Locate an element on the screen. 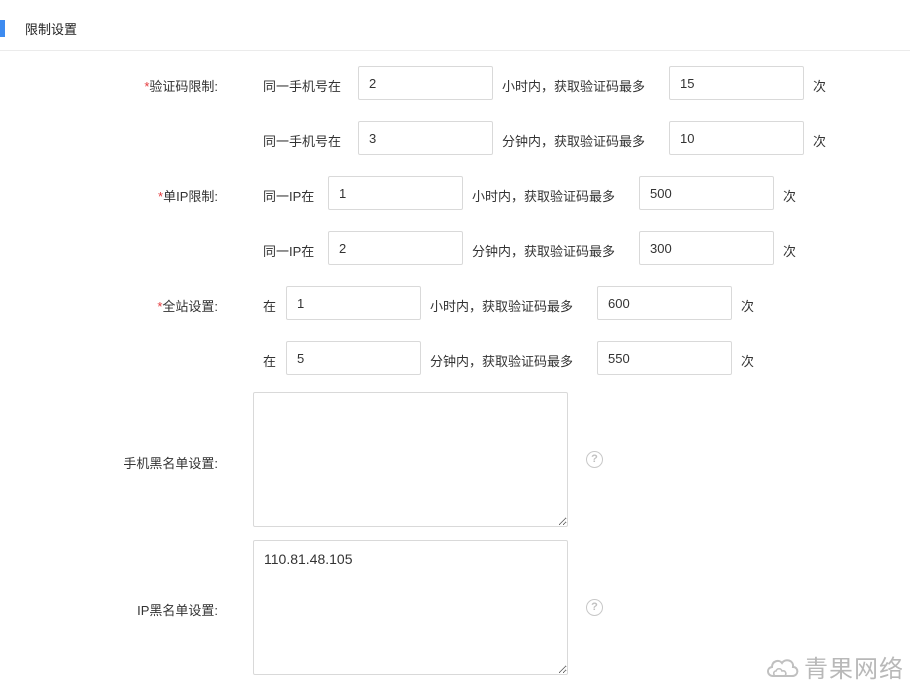 This screenshot has width=910, height=686. verify-code-hours-input is located at coordinates (425, 83).